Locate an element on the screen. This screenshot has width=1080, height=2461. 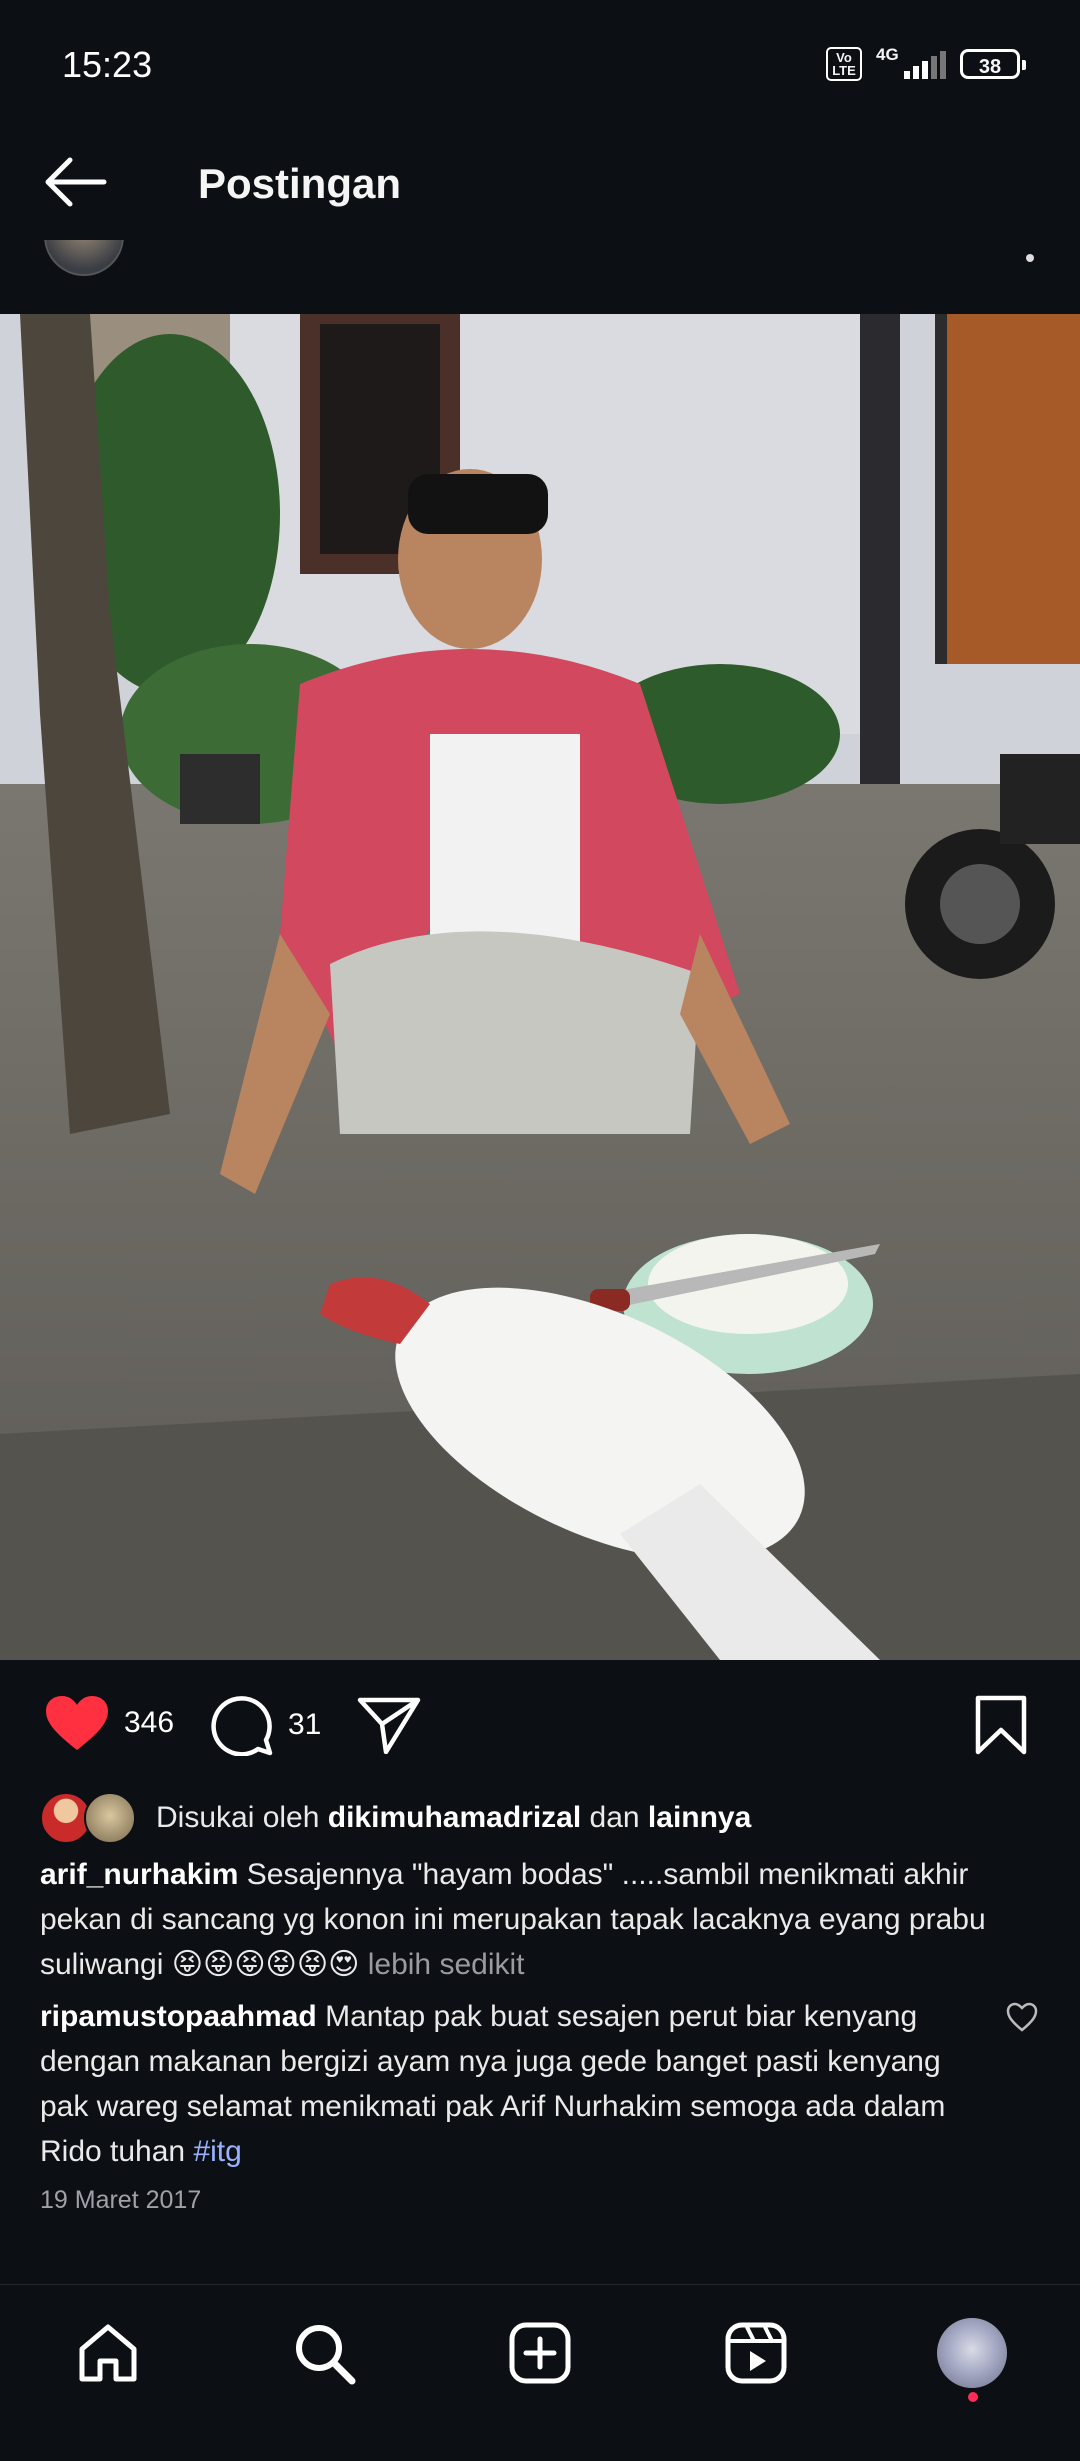
battery-icon: 38 is located at coordinates (993, 64).